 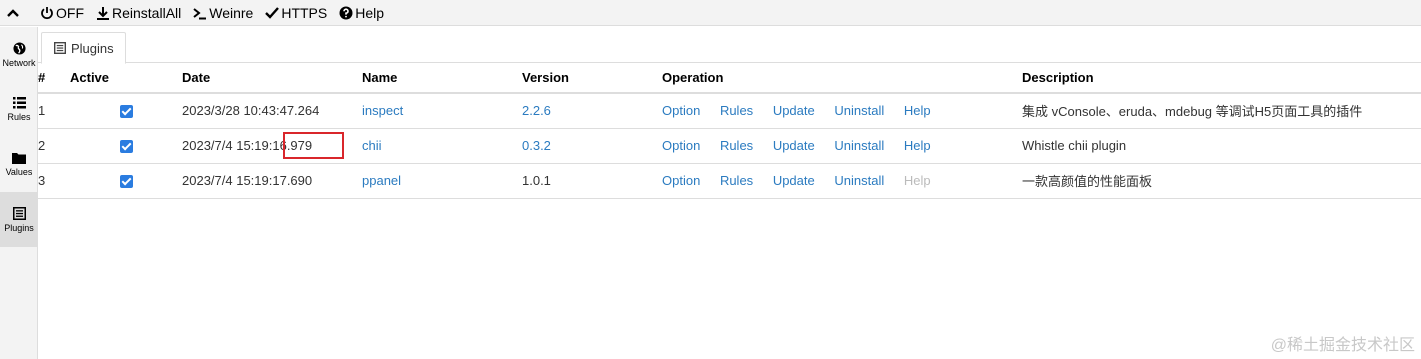 What do you see at coordinates (442, 146) in the screenshot?
I see `name-cell: chii` at bounding box center [442, 146].